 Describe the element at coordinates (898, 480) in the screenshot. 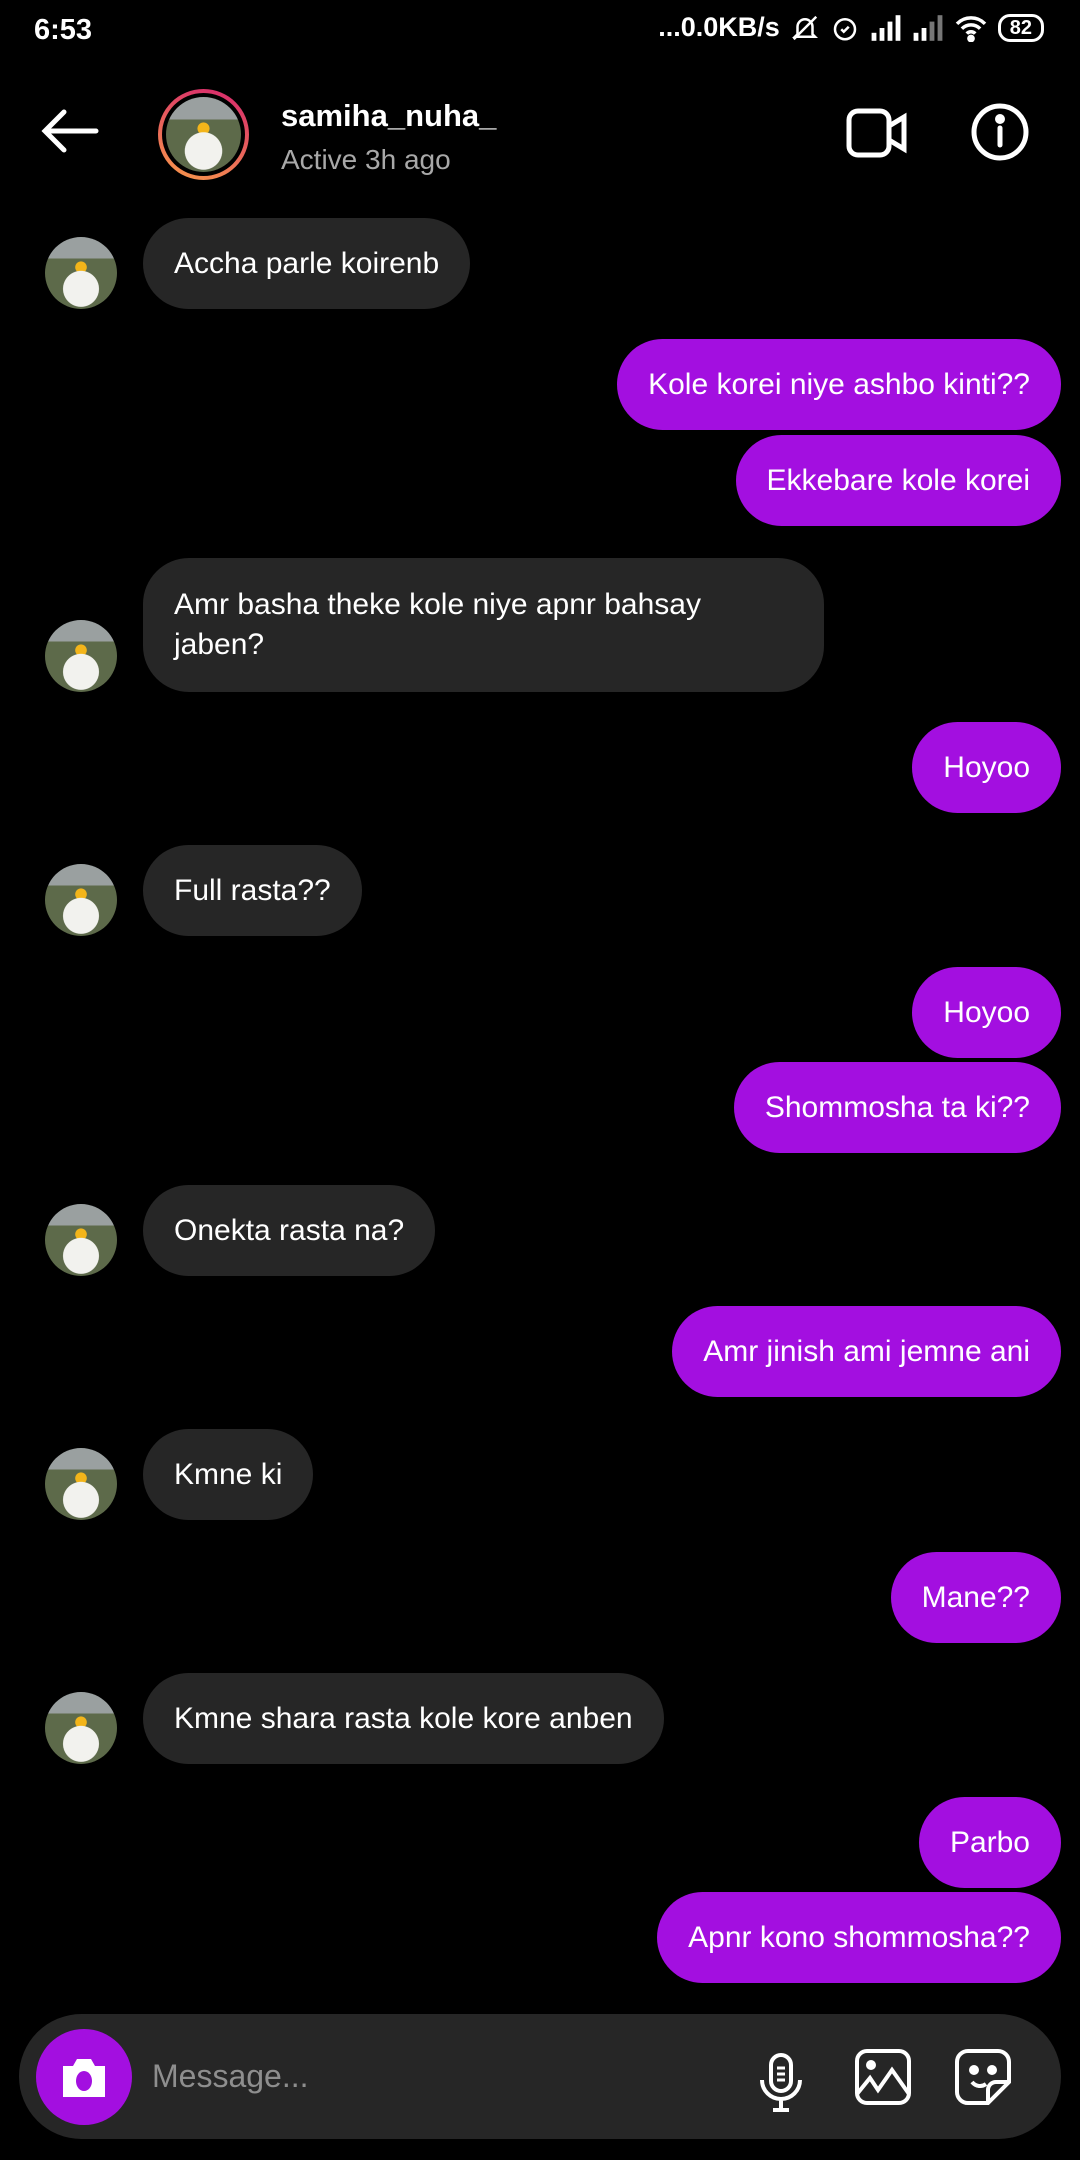

I see `sent-message: Ekkebare kole korei` at that location.